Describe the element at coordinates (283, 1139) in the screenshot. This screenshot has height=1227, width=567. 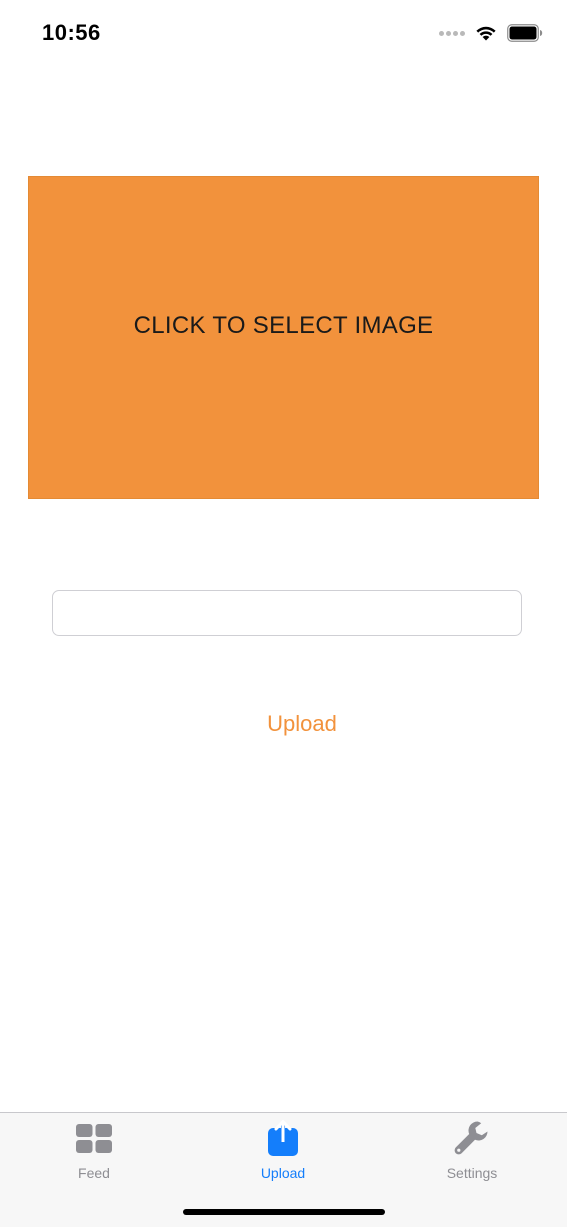
I see `upload-icon` at that location.